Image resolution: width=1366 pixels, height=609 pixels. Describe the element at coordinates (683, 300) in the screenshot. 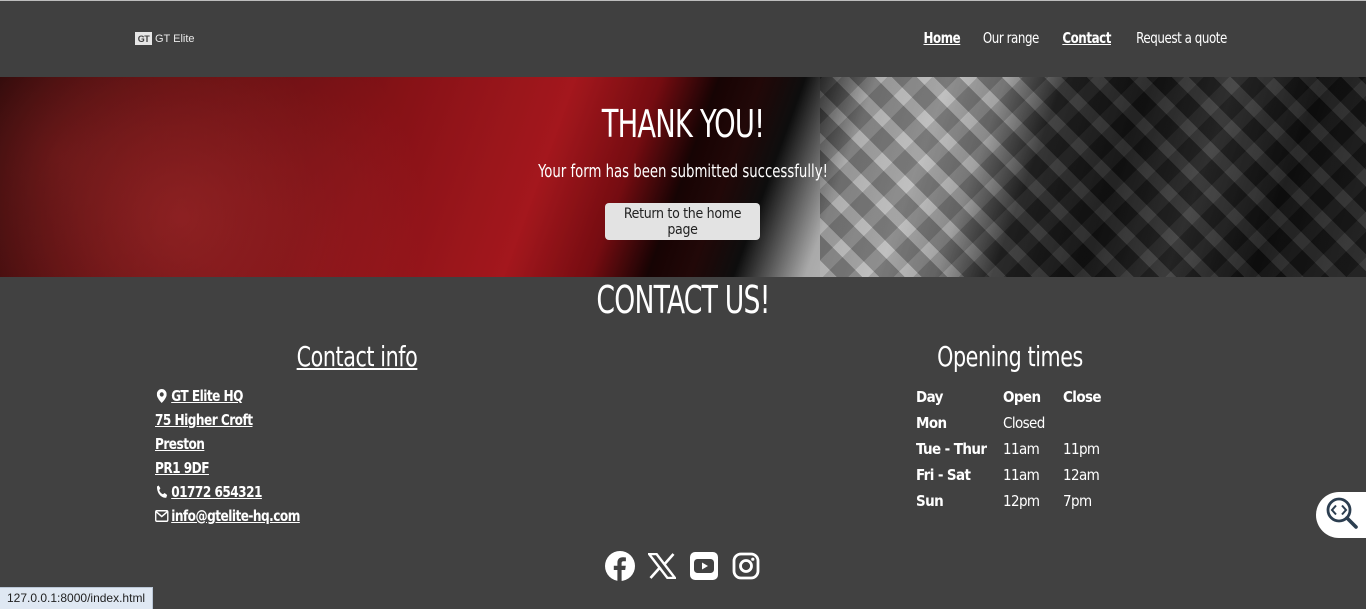

I see `contact-title: CONTACT US!` at that location.